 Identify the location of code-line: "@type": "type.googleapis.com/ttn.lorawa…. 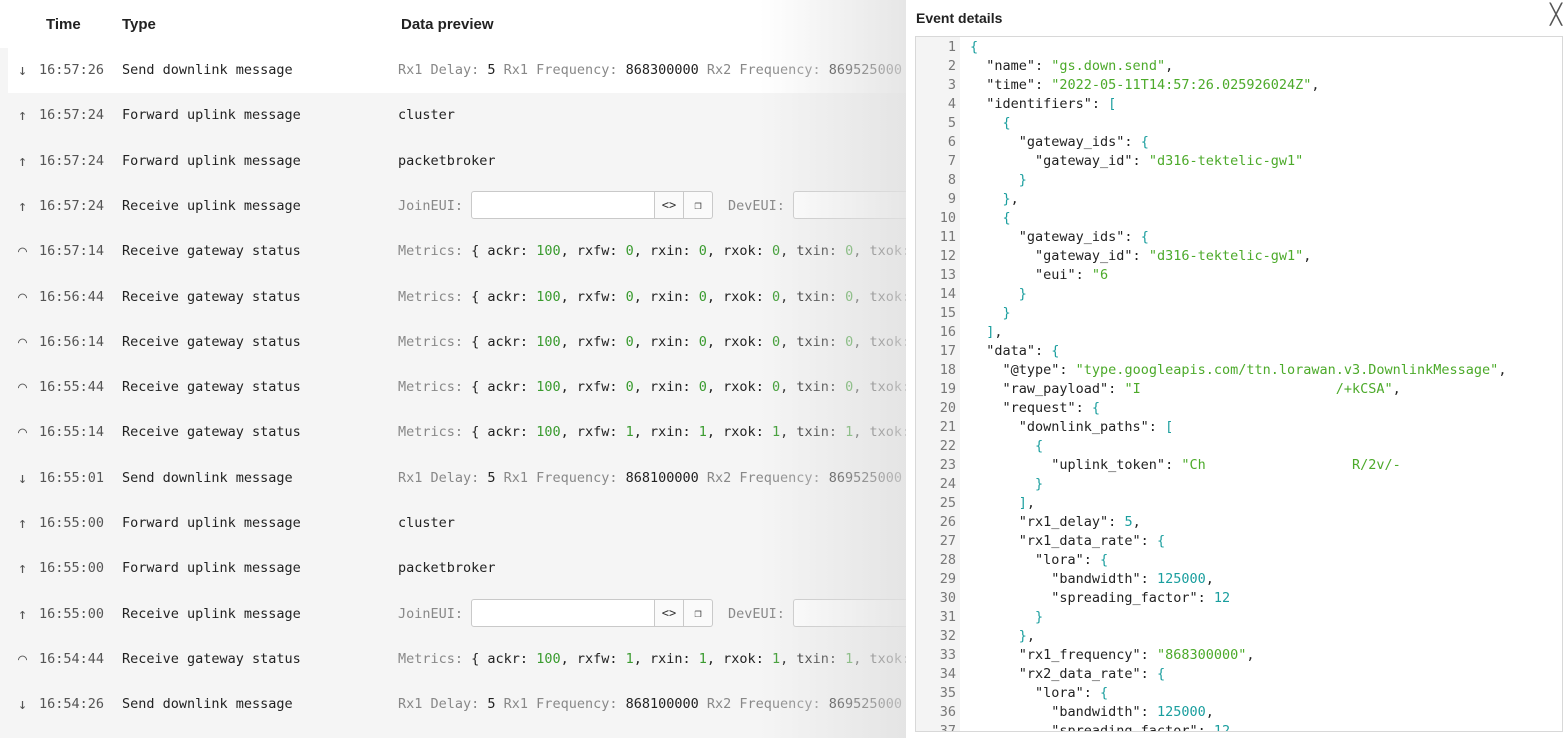
(1238, 370).